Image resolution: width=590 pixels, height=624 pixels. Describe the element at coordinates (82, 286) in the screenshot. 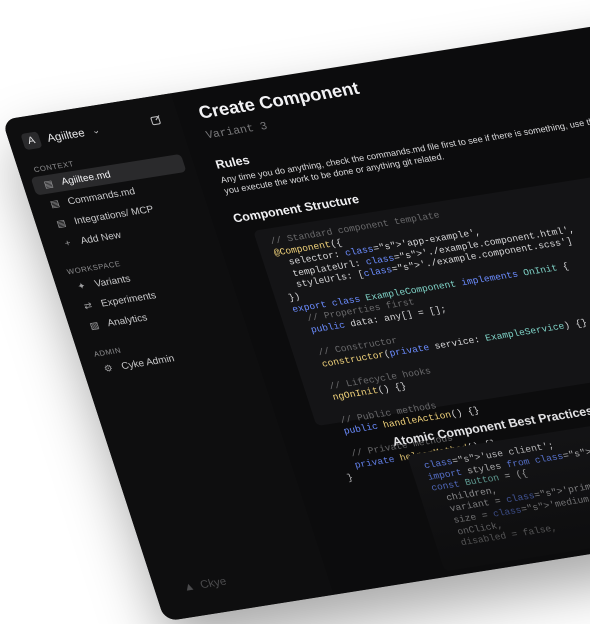

I see `variants-icon: ✦` at that location.